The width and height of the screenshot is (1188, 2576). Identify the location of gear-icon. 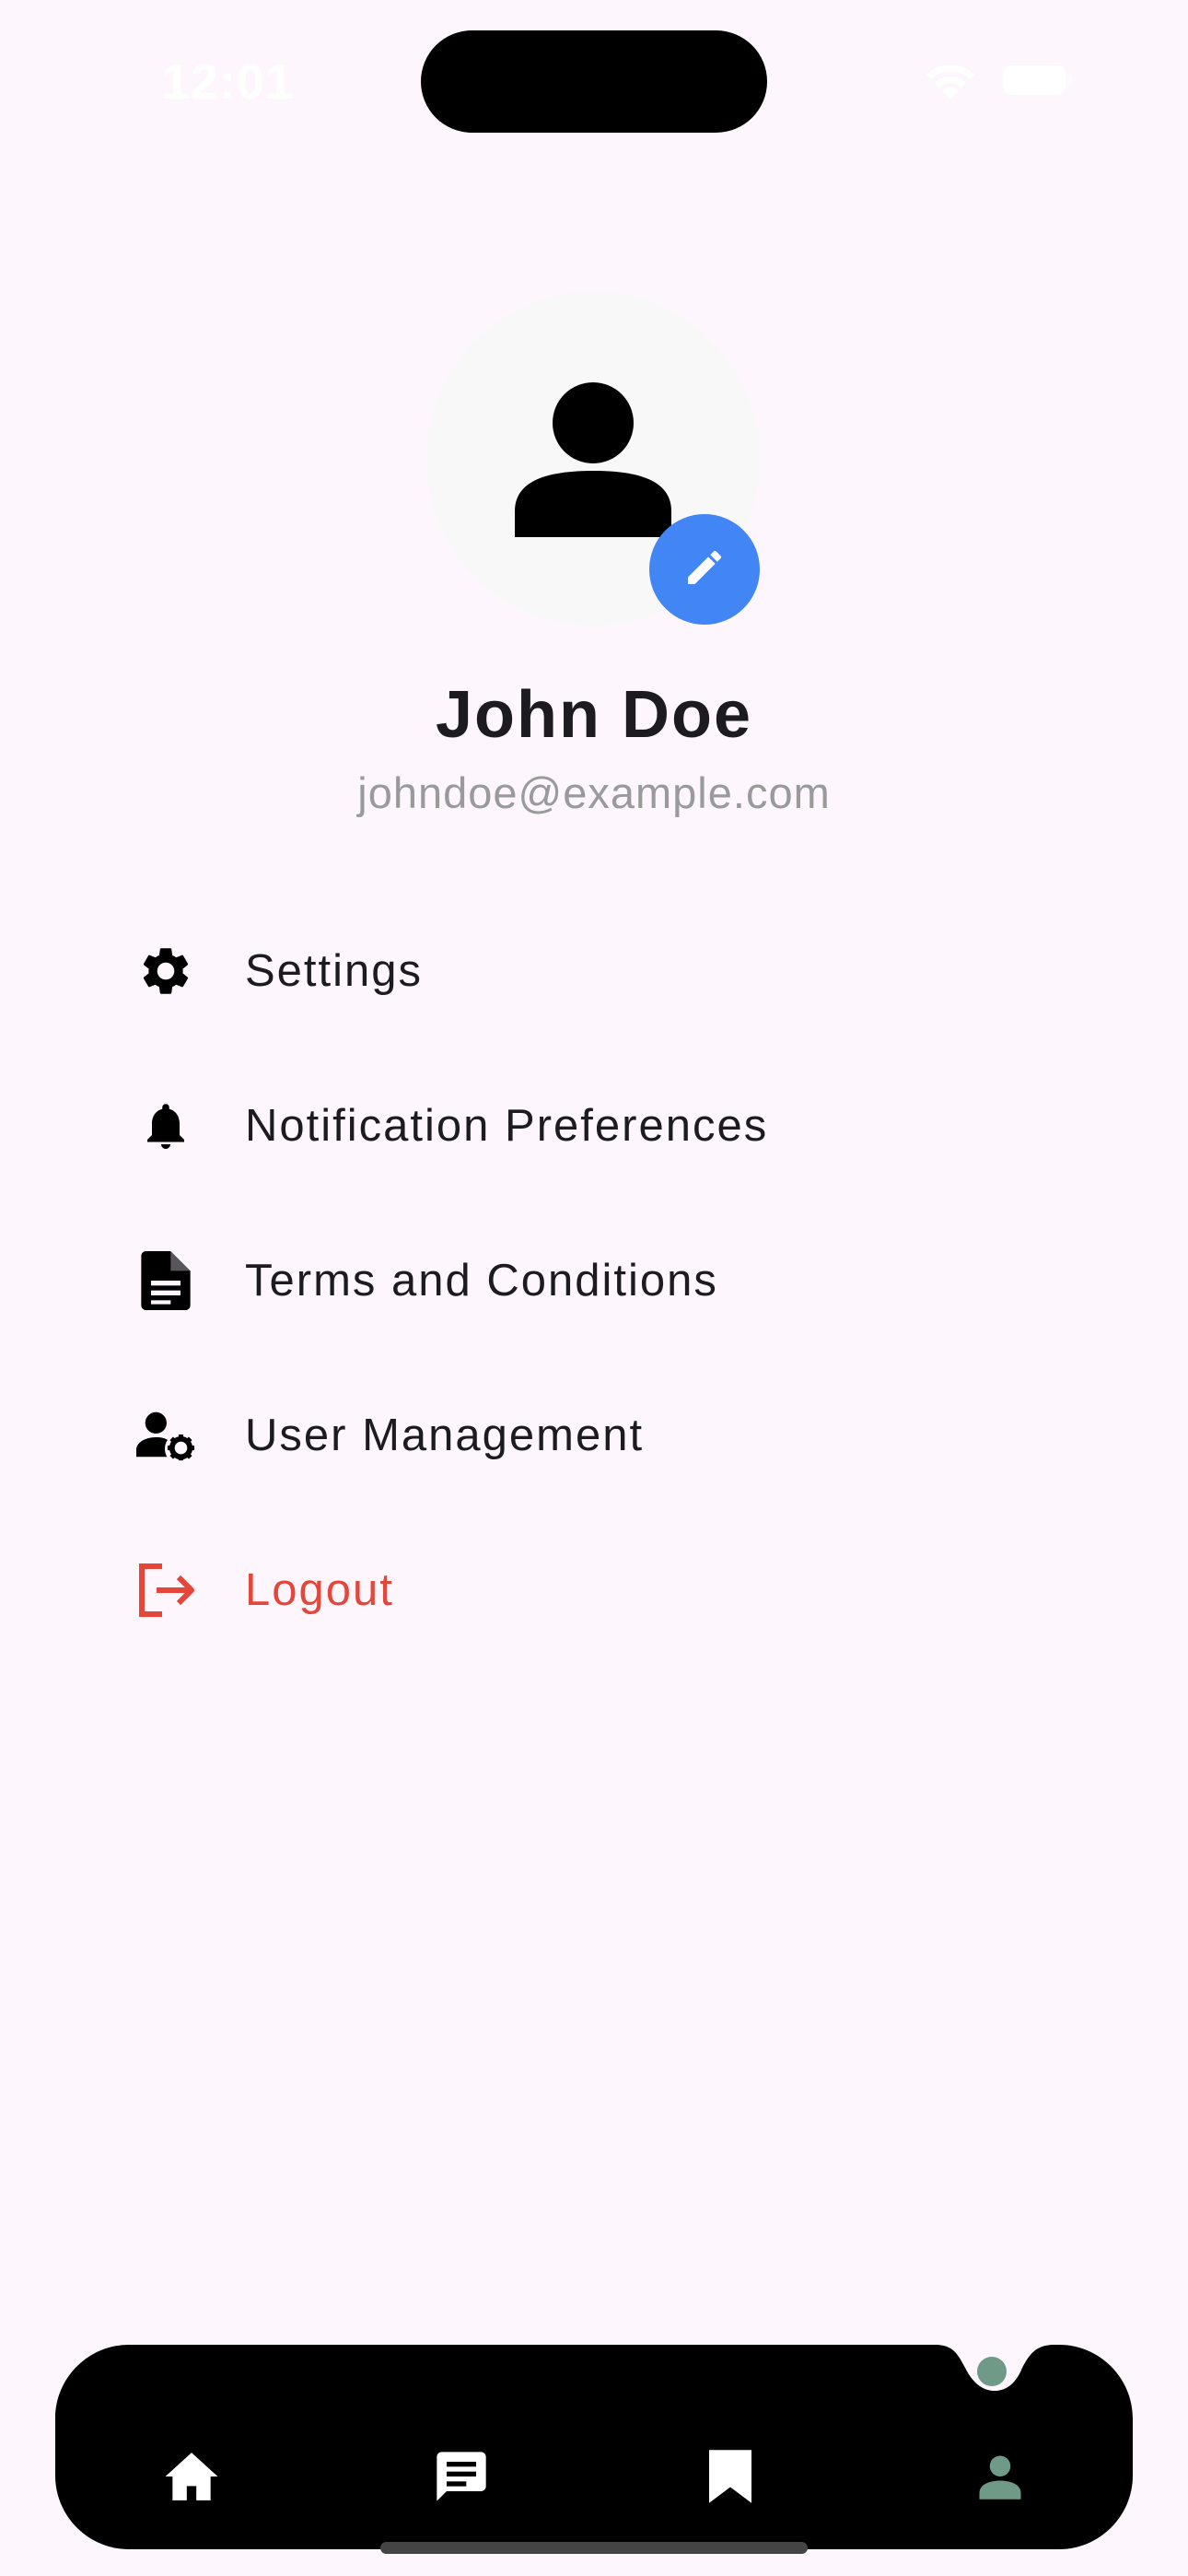
(165, 971).